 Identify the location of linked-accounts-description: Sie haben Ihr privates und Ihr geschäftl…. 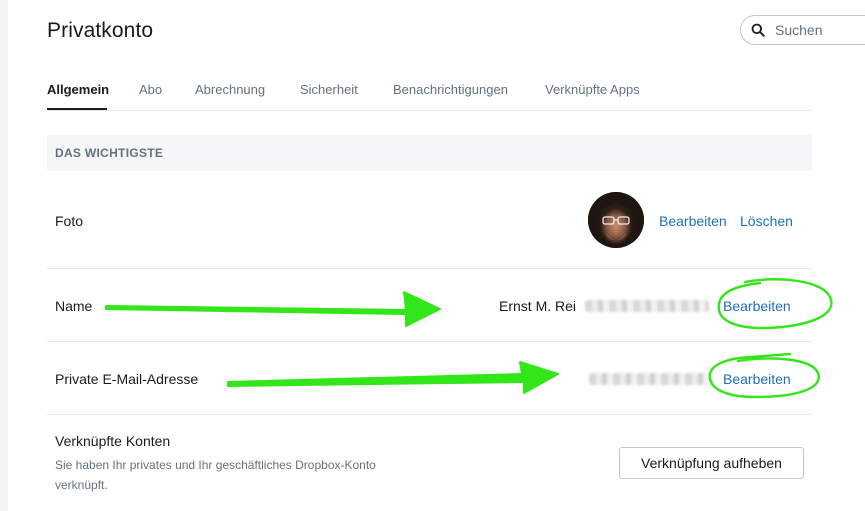
(215, 475).